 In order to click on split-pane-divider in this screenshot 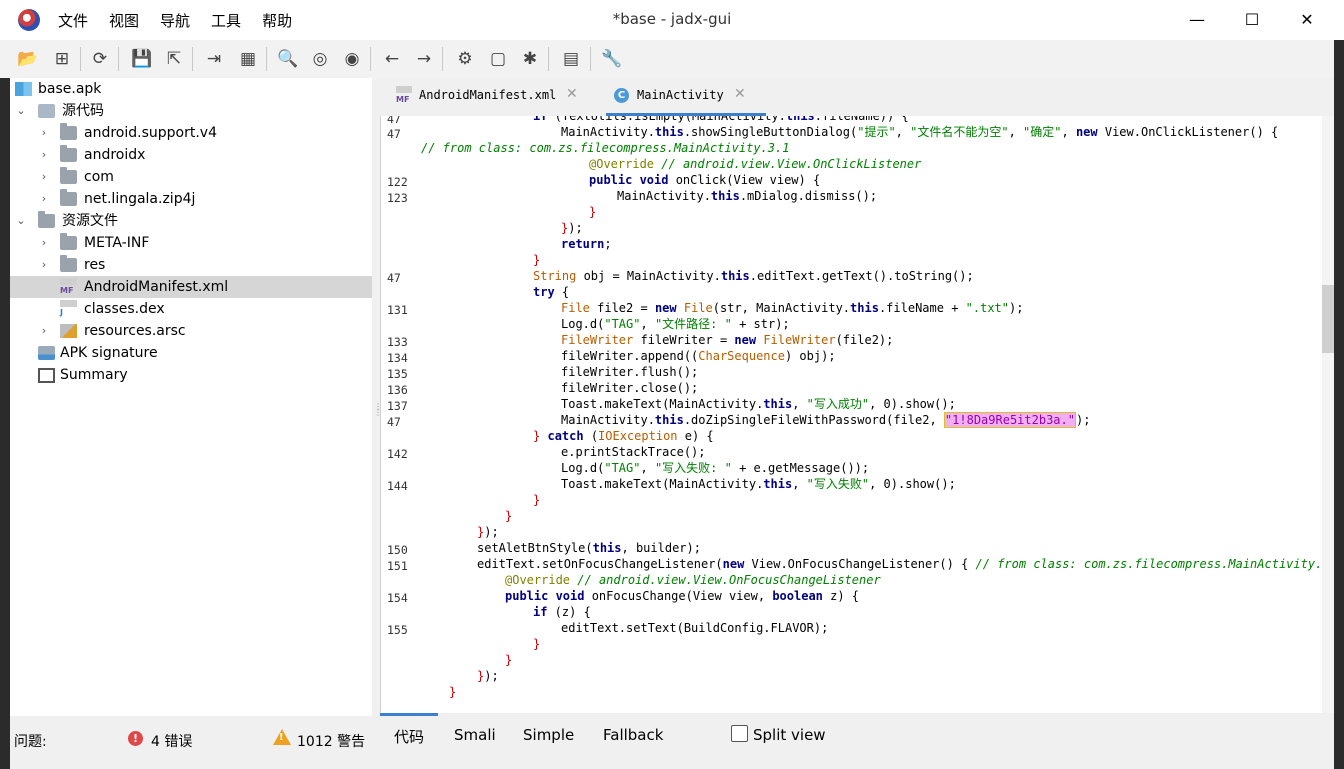, I will do `click(376, 397)`.